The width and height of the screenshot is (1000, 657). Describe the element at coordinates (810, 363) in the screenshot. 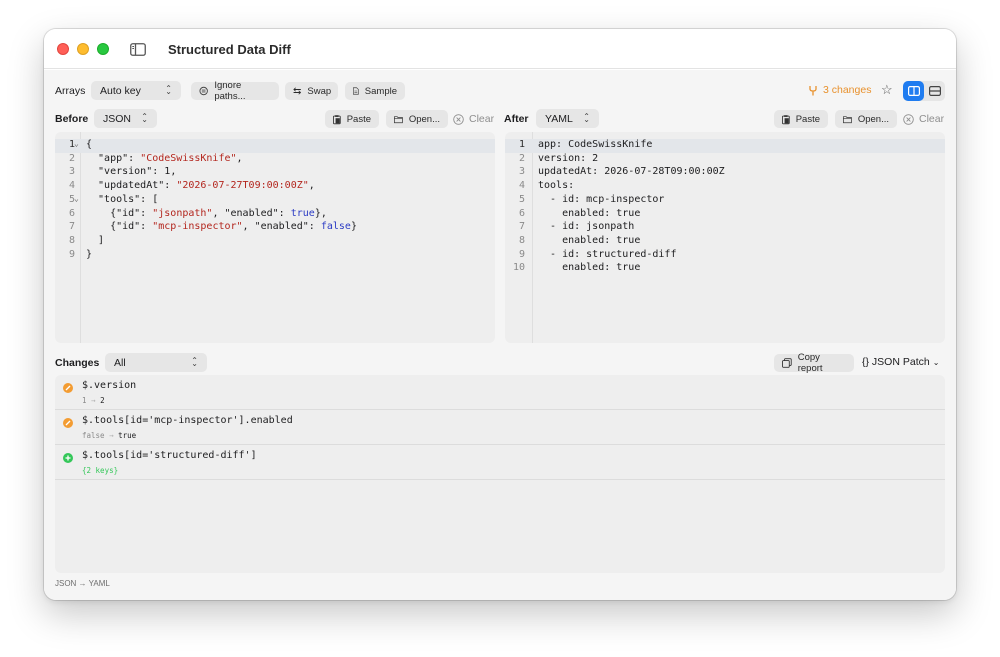

I see `copy-report-label: Copy report` at that location.